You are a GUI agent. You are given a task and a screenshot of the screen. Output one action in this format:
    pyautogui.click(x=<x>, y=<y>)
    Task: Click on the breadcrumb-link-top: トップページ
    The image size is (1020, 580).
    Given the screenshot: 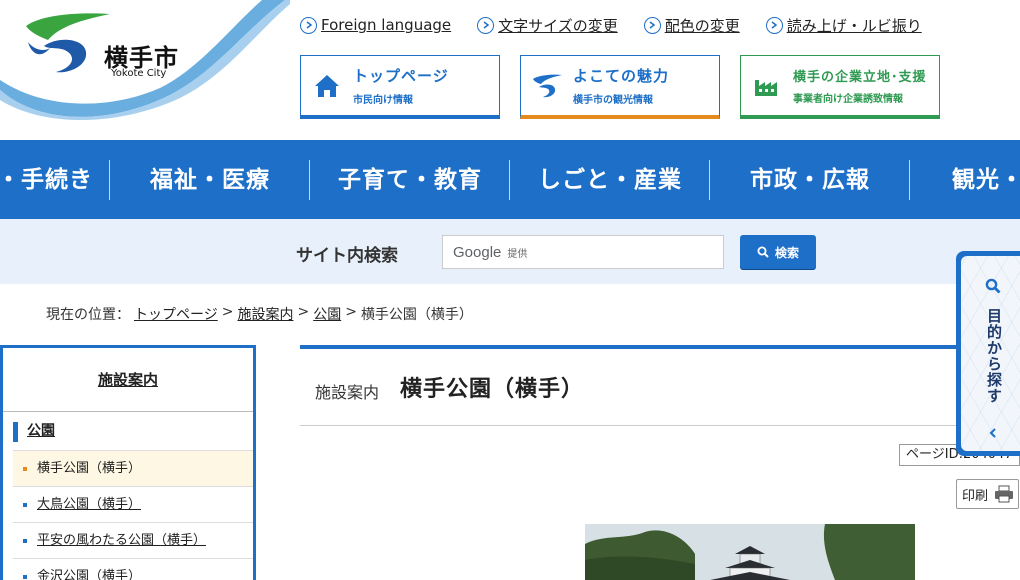 What is the action you would take?
    pyautogui.click(x=176, y=314)
    